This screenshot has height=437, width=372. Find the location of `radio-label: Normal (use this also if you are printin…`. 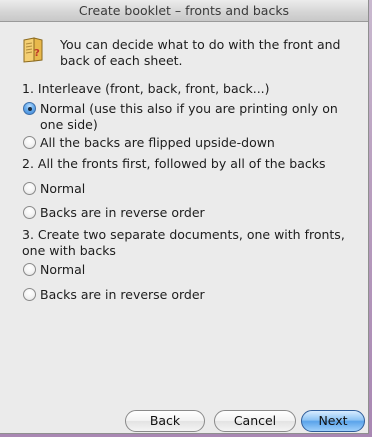

radio-label: Normal (use this also if you are printin… is located at coordinates (189, 116).